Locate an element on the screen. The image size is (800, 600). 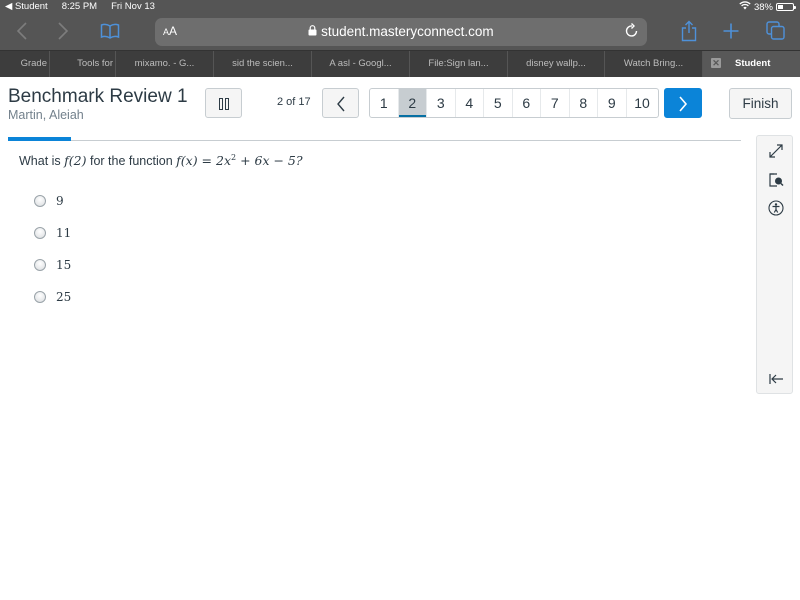
reload-button is located at coordinates (632, 32).